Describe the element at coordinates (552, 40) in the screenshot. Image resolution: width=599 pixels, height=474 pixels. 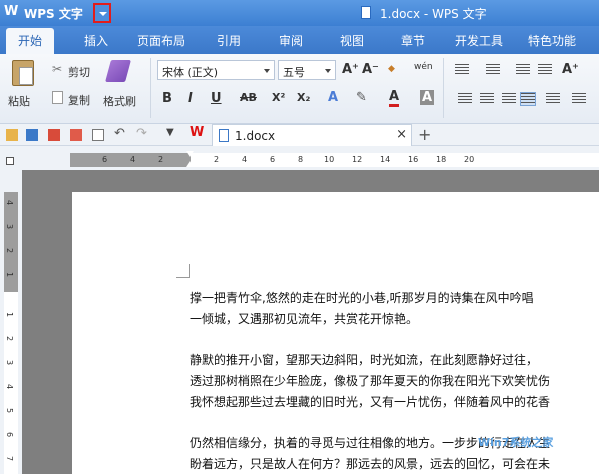
I see `tab-special: 特色功能` at that location.